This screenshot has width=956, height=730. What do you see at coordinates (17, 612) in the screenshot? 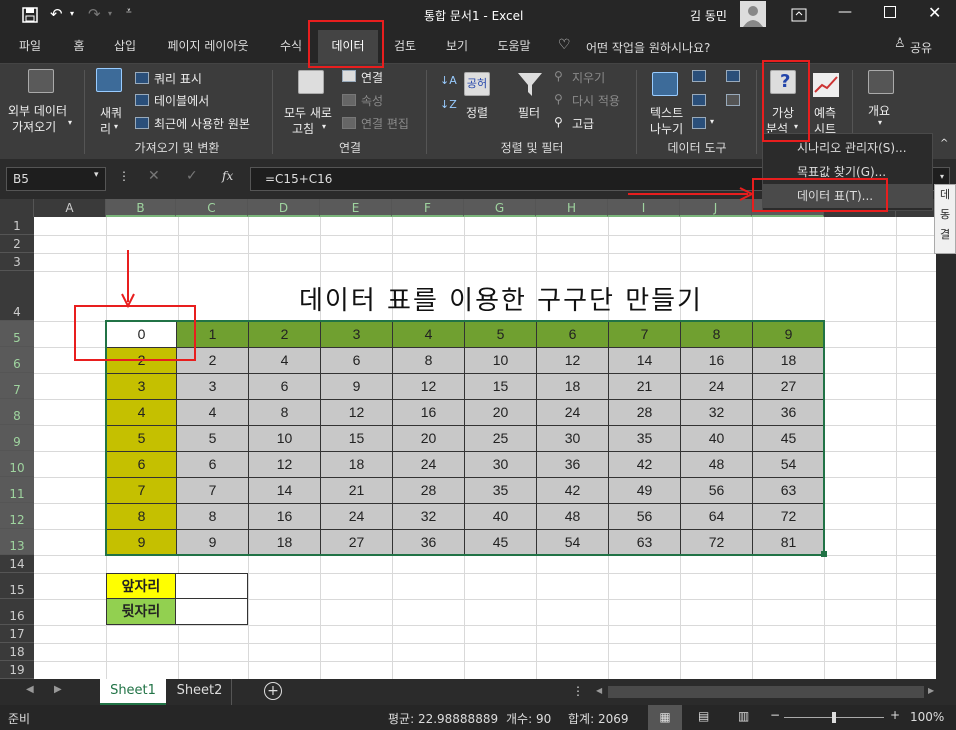
I see `row-header: 16` at bounding box center [17, 612].